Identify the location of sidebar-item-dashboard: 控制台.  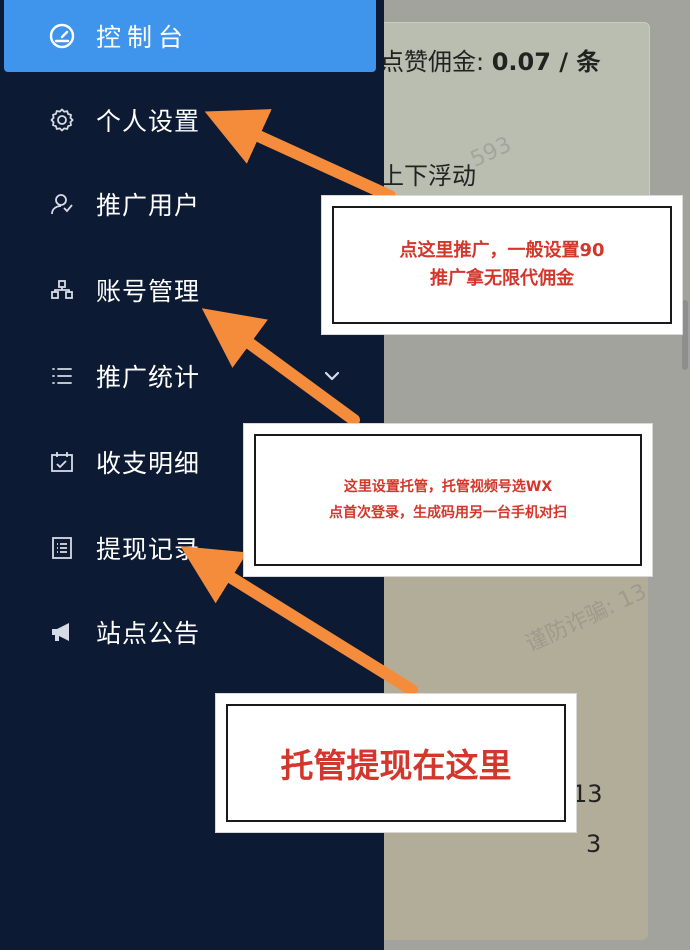
(192, 36).